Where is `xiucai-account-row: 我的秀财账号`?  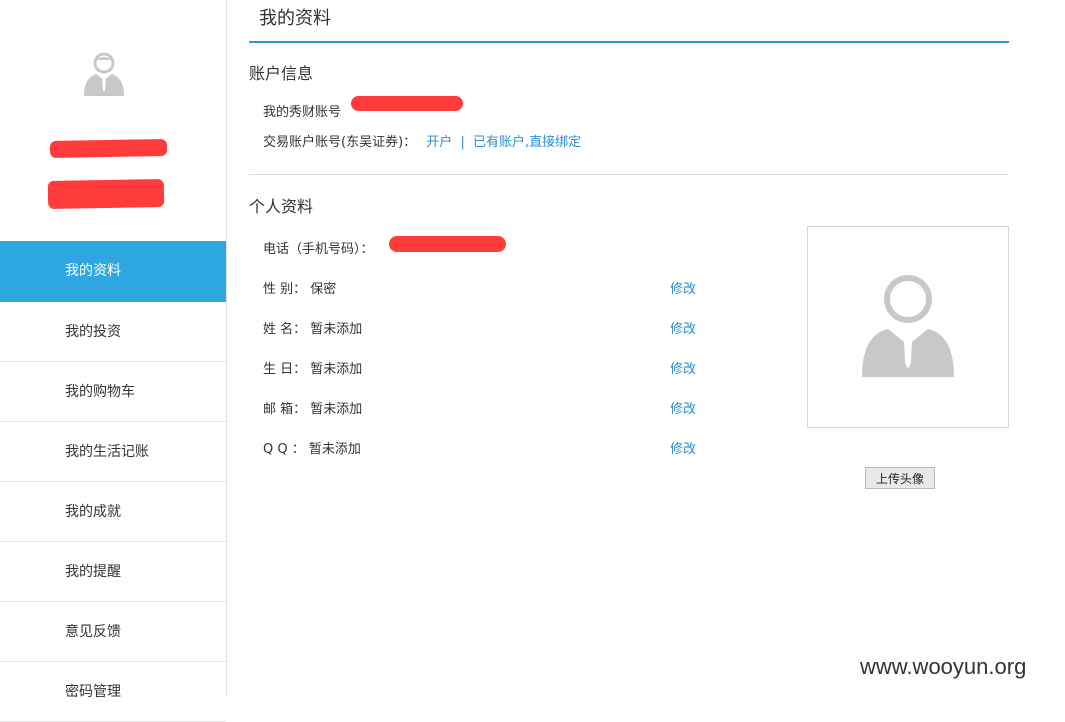 xiucai-account-row: 我的秀财账号 is located at coordinates (302, 110).